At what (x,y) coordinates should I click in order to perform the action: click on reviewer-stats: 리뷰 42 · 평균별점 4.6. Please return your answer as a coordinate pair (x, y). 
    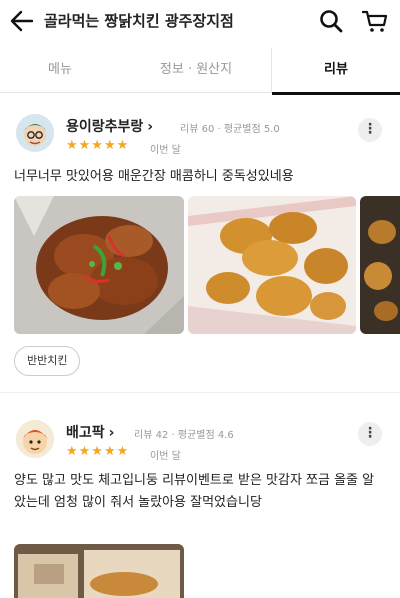
    Looking at the image, I should click on (184, 435).